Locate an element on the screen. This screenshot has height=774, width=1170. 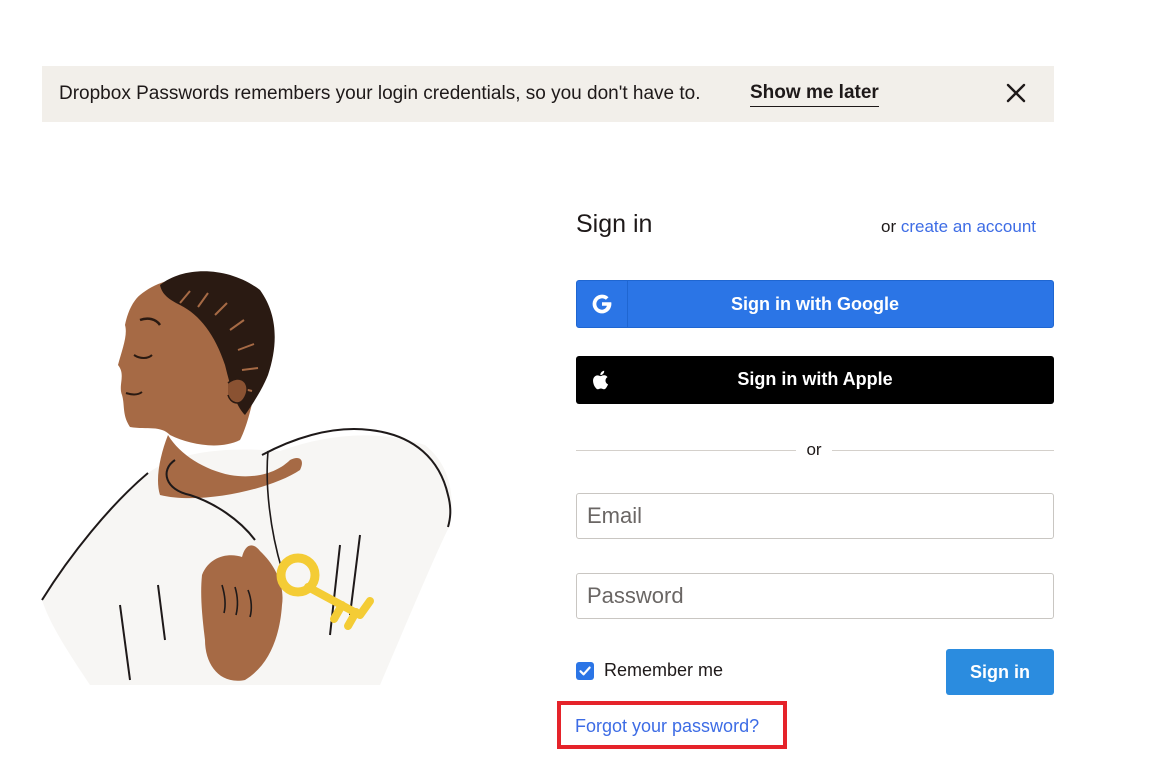
divider-or-label: or is located at coordinates (814, 449).